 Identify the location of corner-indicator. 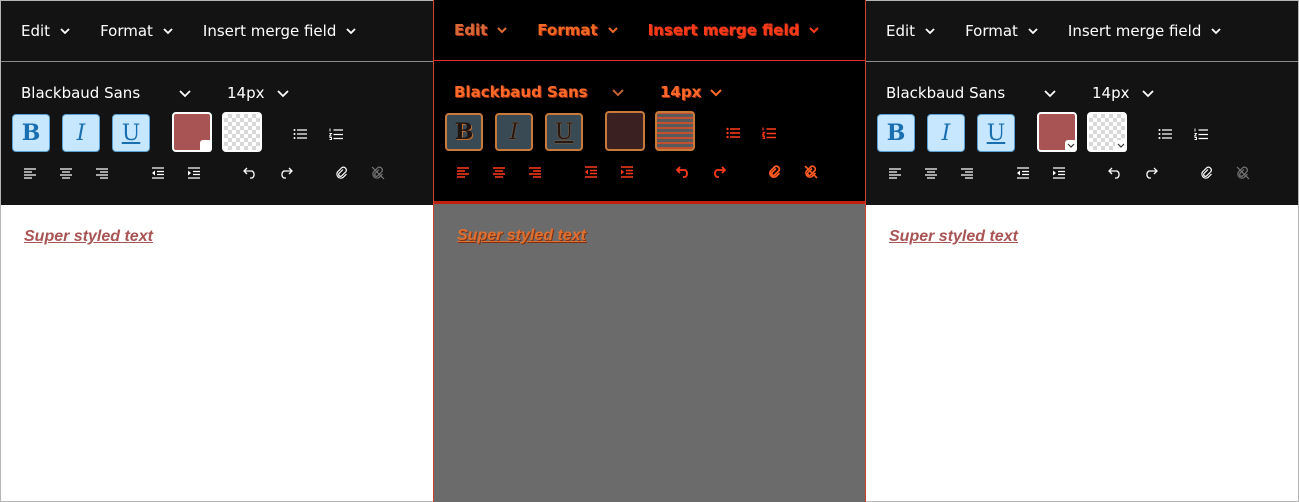
(206, 146).